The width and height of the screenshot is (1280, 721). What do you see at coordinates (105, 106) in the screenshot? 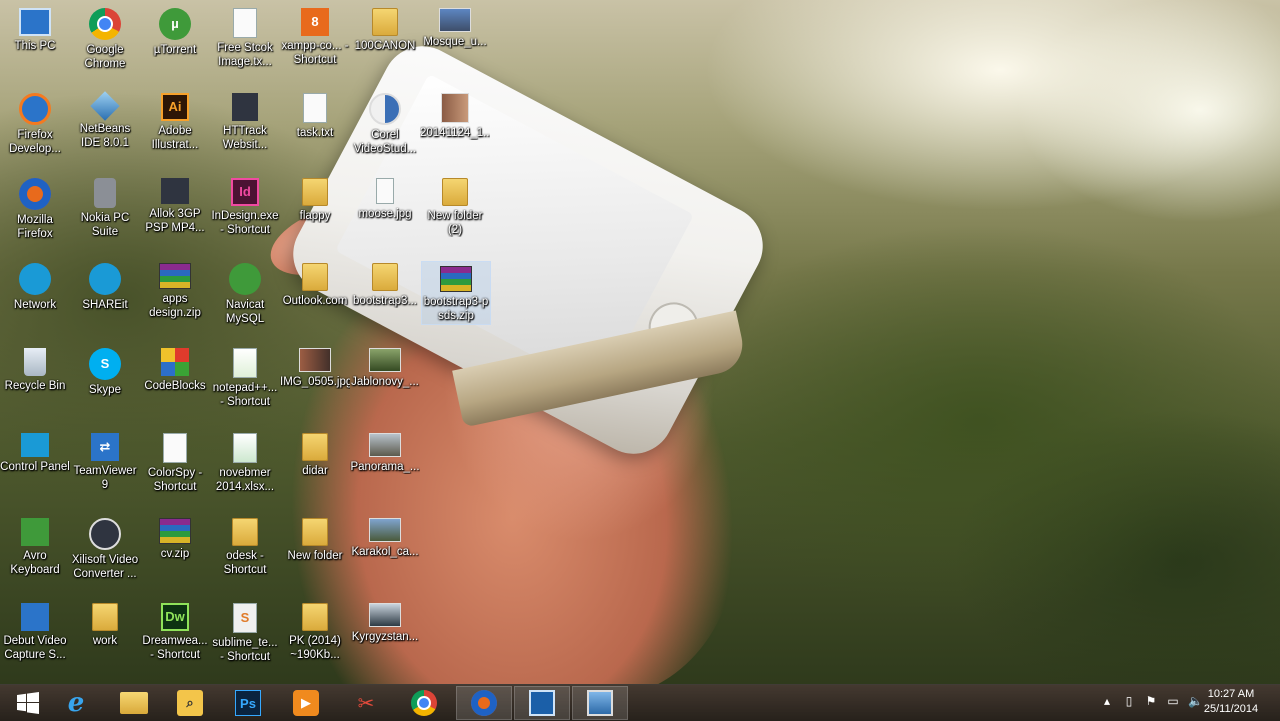
I see `netbeans-icon` at bounding box center [105, 106].